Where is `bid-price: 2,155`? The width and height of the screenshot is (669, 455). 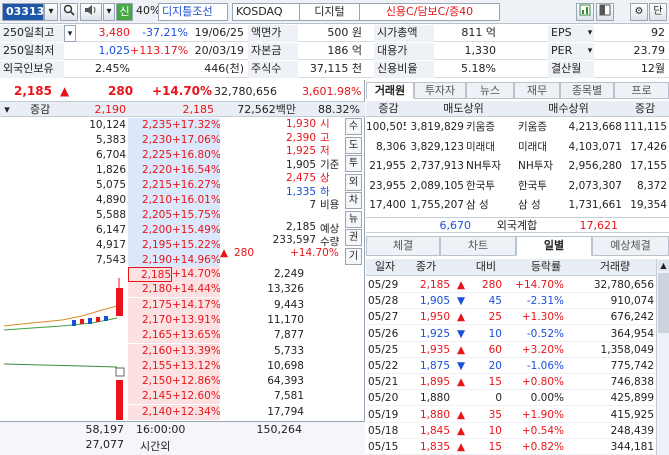
bid-price: 2,155 is located at coordinates (150, 366).